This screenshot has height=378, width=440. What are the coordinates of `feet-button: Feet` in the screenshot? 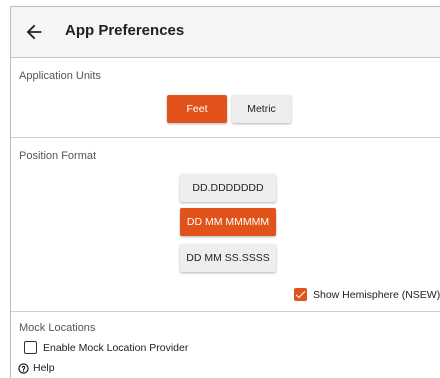 It's located at (197, 109).